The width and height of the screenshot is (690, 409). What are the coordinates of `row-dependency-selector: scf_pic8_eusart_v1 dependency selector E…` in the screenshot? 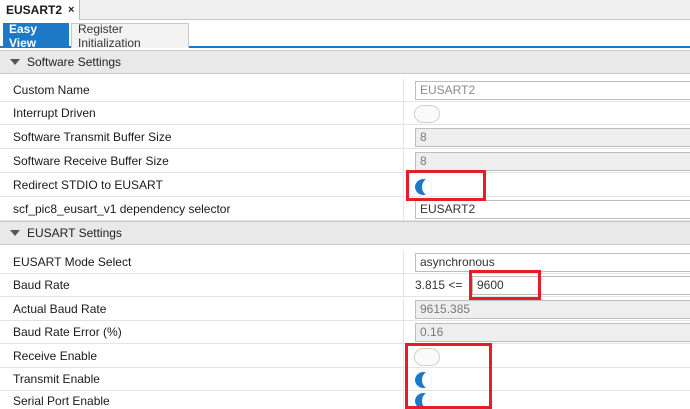 It's located at (345, 209).